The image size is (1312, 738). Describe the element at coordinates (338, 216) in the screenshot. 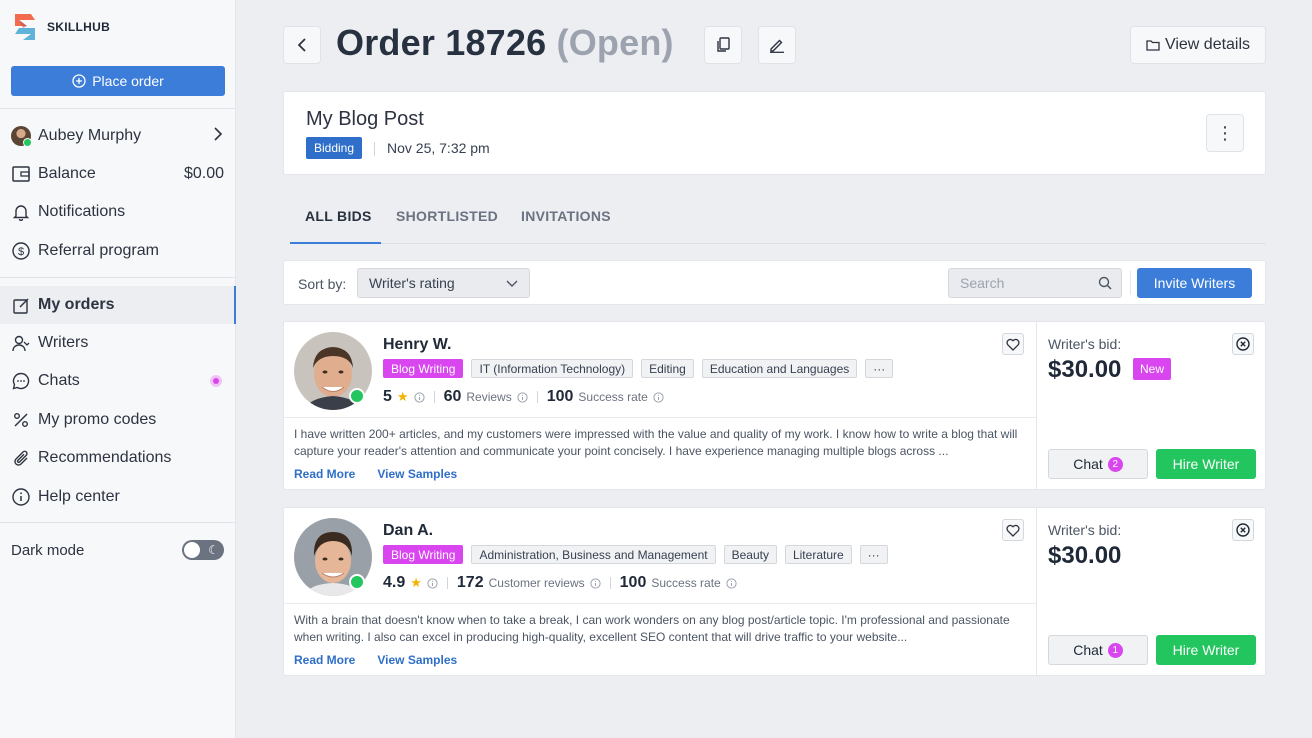

I see `tab-all-bids: ALL BIDS` at that location.